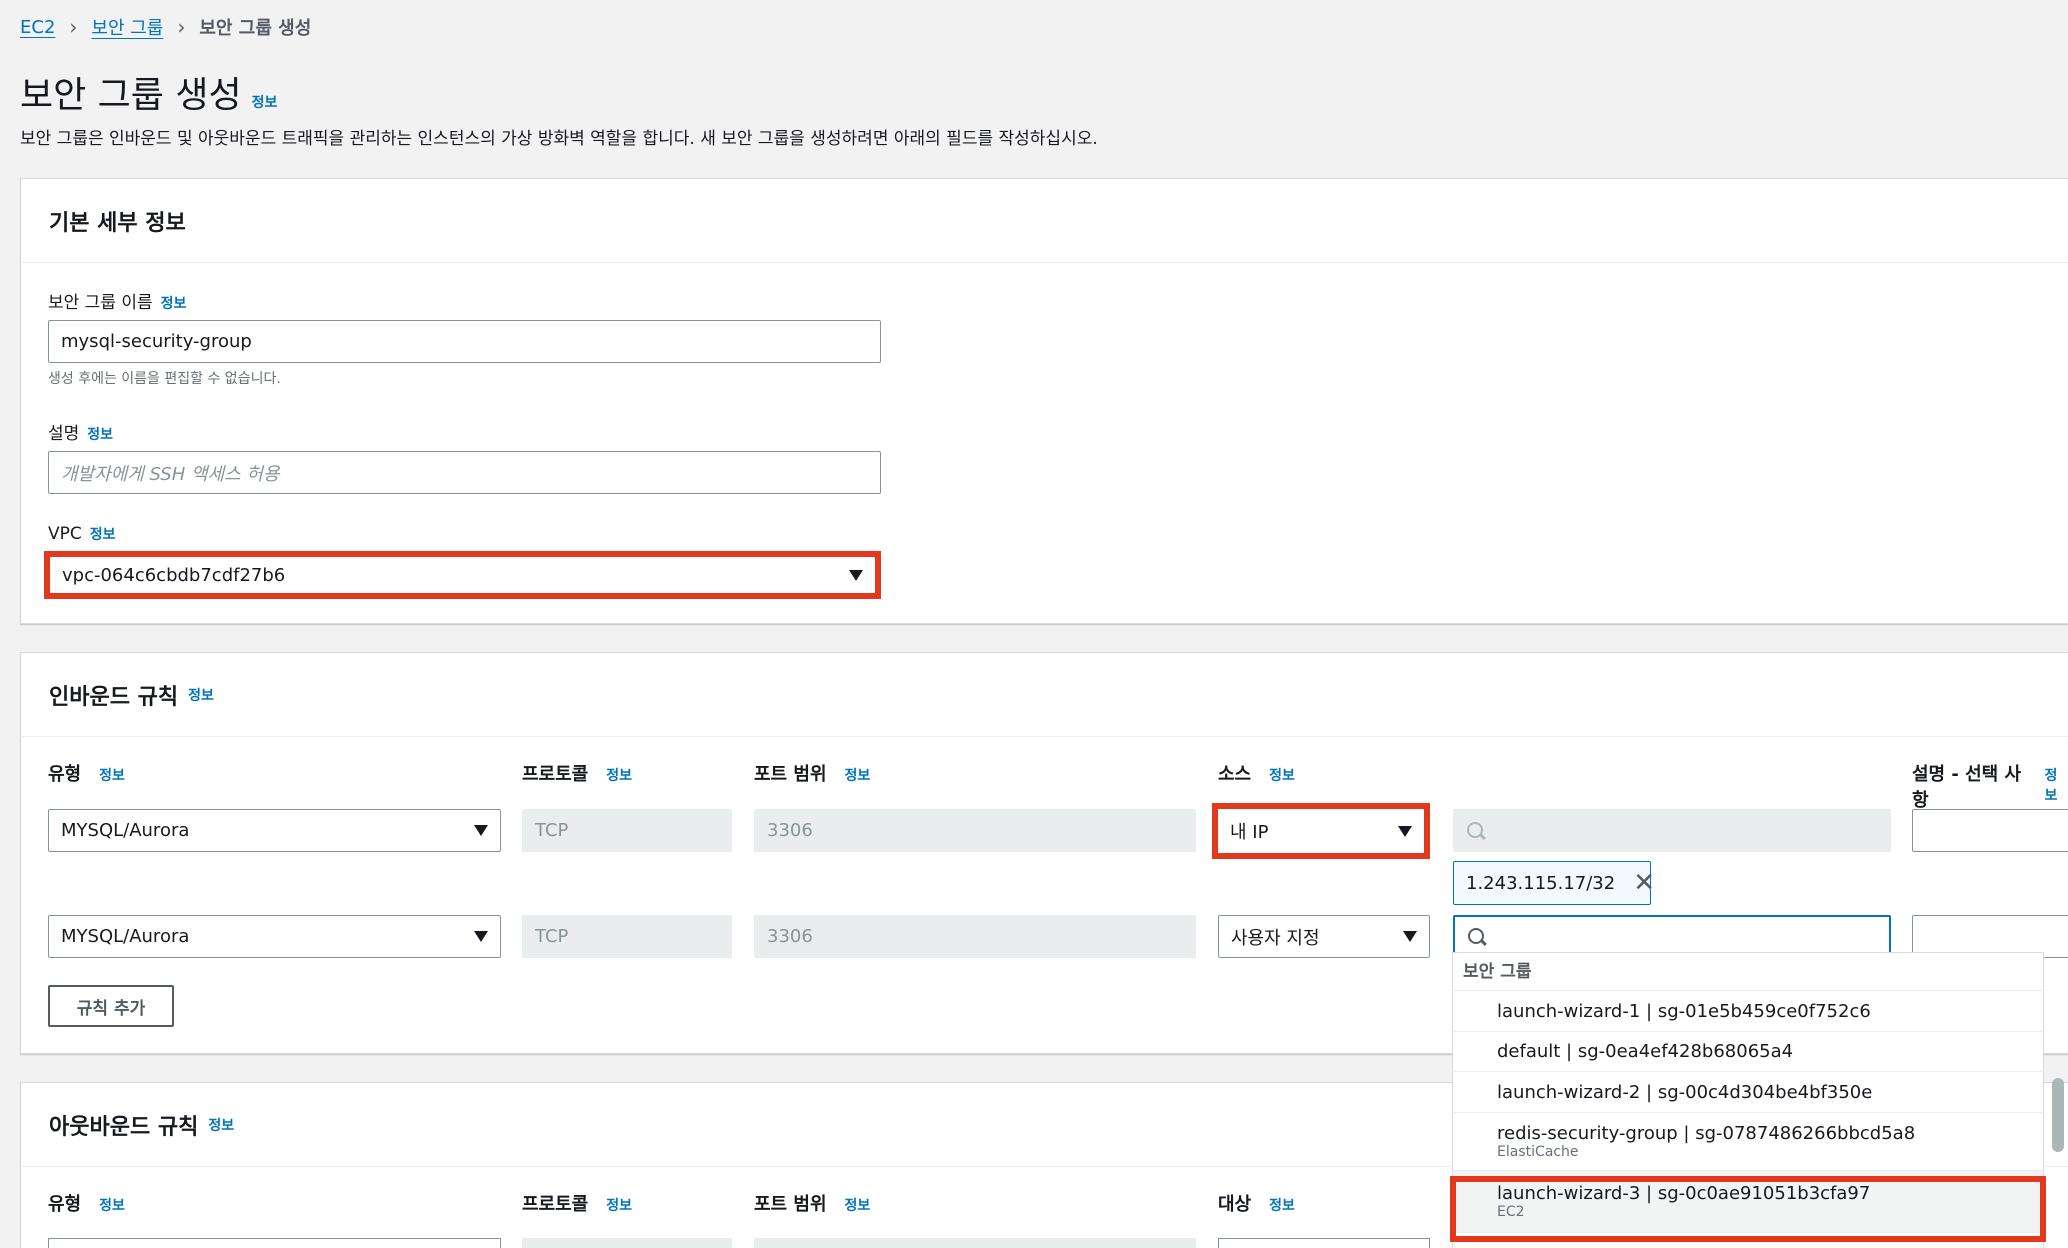 The height and width of the screenshot is (1248, 2068). I want to click on out-rule-protocol-field, so click(627, 1243).